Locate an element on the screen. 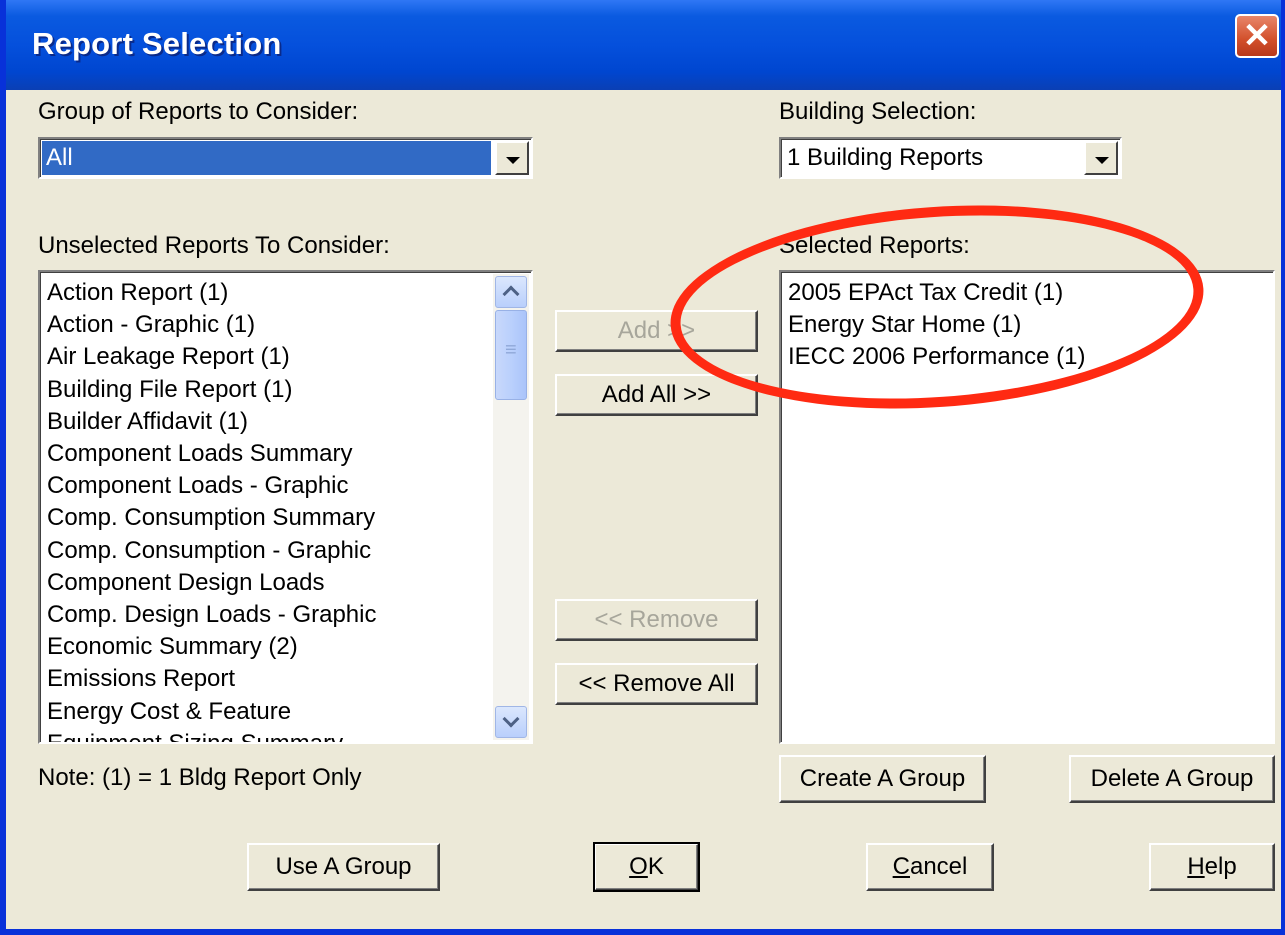 This screenshot has width=1285, height=935. close-icon: ✕ is located at coordinates (1257, 36).